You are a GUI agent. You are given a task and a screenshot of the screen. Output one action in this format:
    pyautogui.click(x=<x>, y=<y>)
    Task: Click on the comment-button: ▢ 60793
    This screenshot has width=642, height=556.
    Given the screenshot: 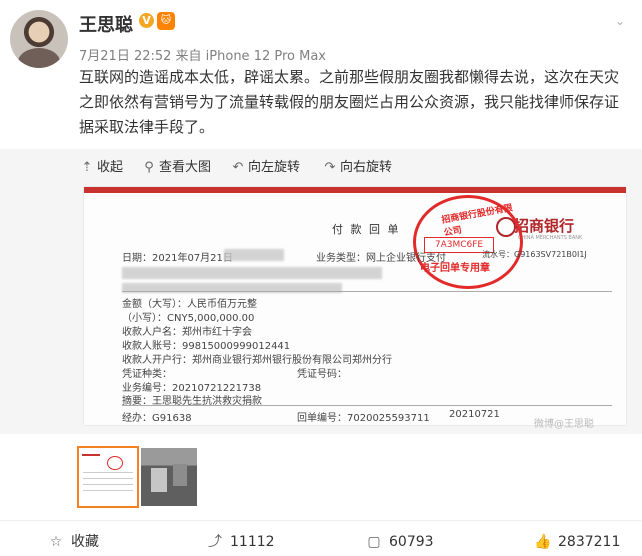 What is the action you would take?
    pyautogui.click(x=399, y=542)
    